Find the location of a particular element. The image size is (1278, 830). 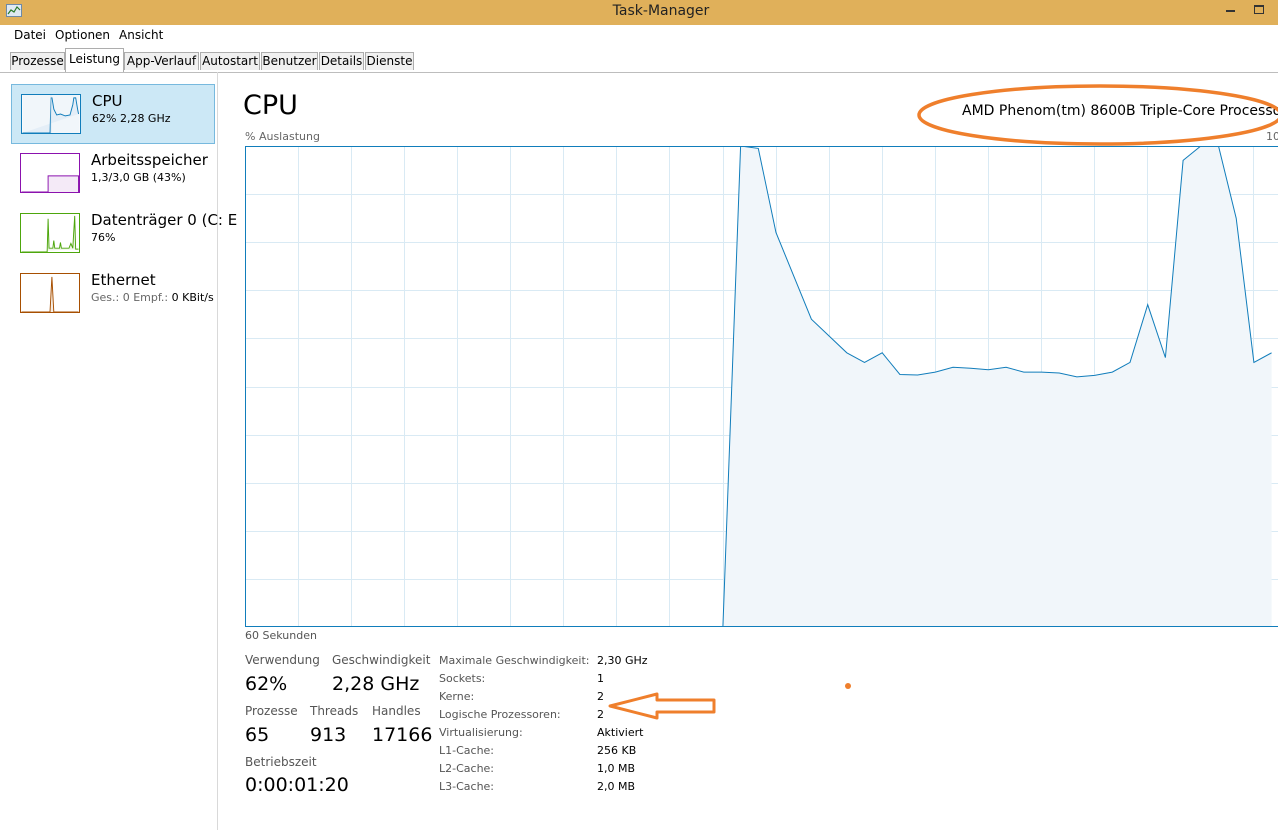

tab-details: Details is located at coordinates (341, 61).